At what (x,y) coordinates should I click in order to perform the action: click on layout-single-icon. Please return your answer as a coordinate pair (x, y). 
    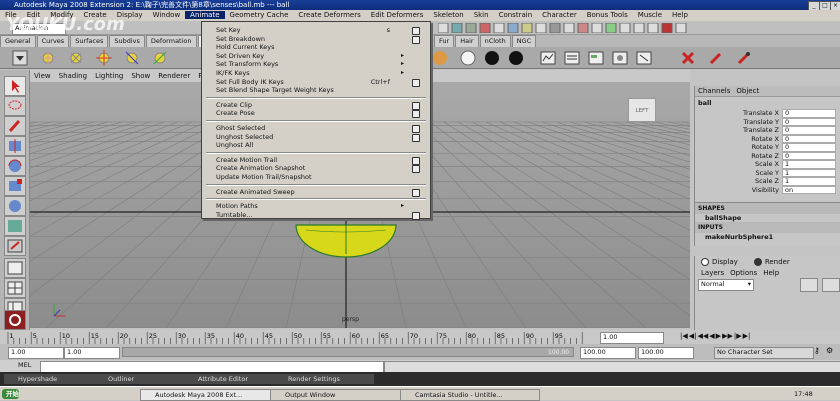
    Looking at the image, I should click on (15, 268).